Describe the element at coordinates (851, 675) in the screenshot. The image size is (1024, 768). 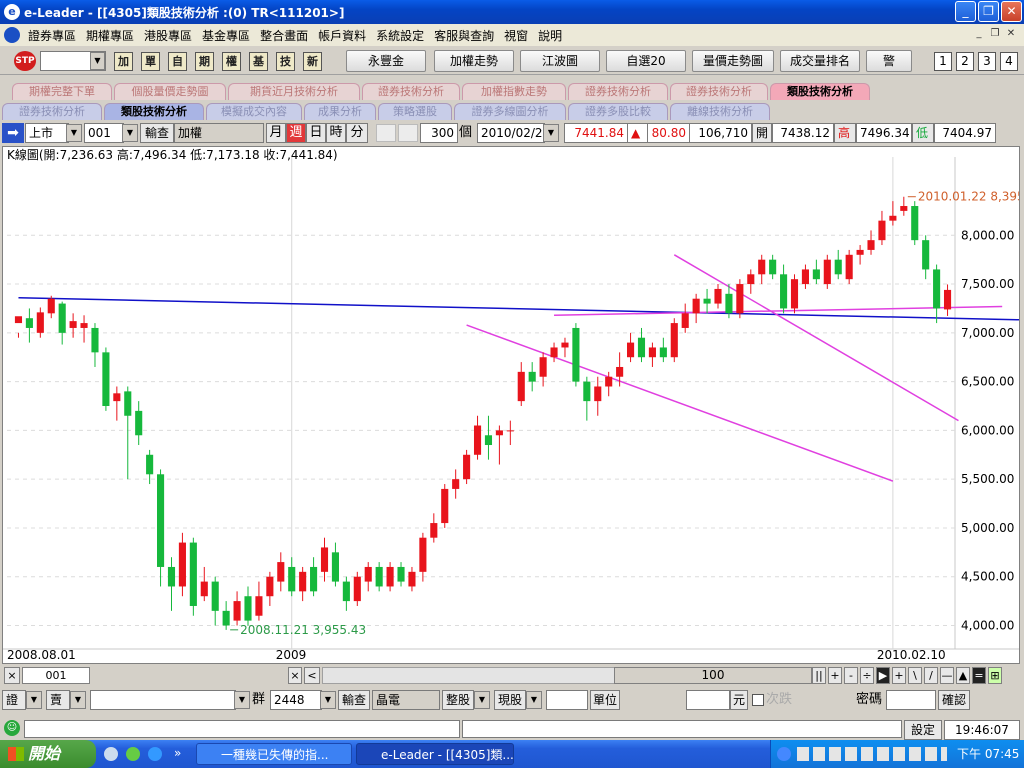
I see `zoom-out-button: -` at that location.